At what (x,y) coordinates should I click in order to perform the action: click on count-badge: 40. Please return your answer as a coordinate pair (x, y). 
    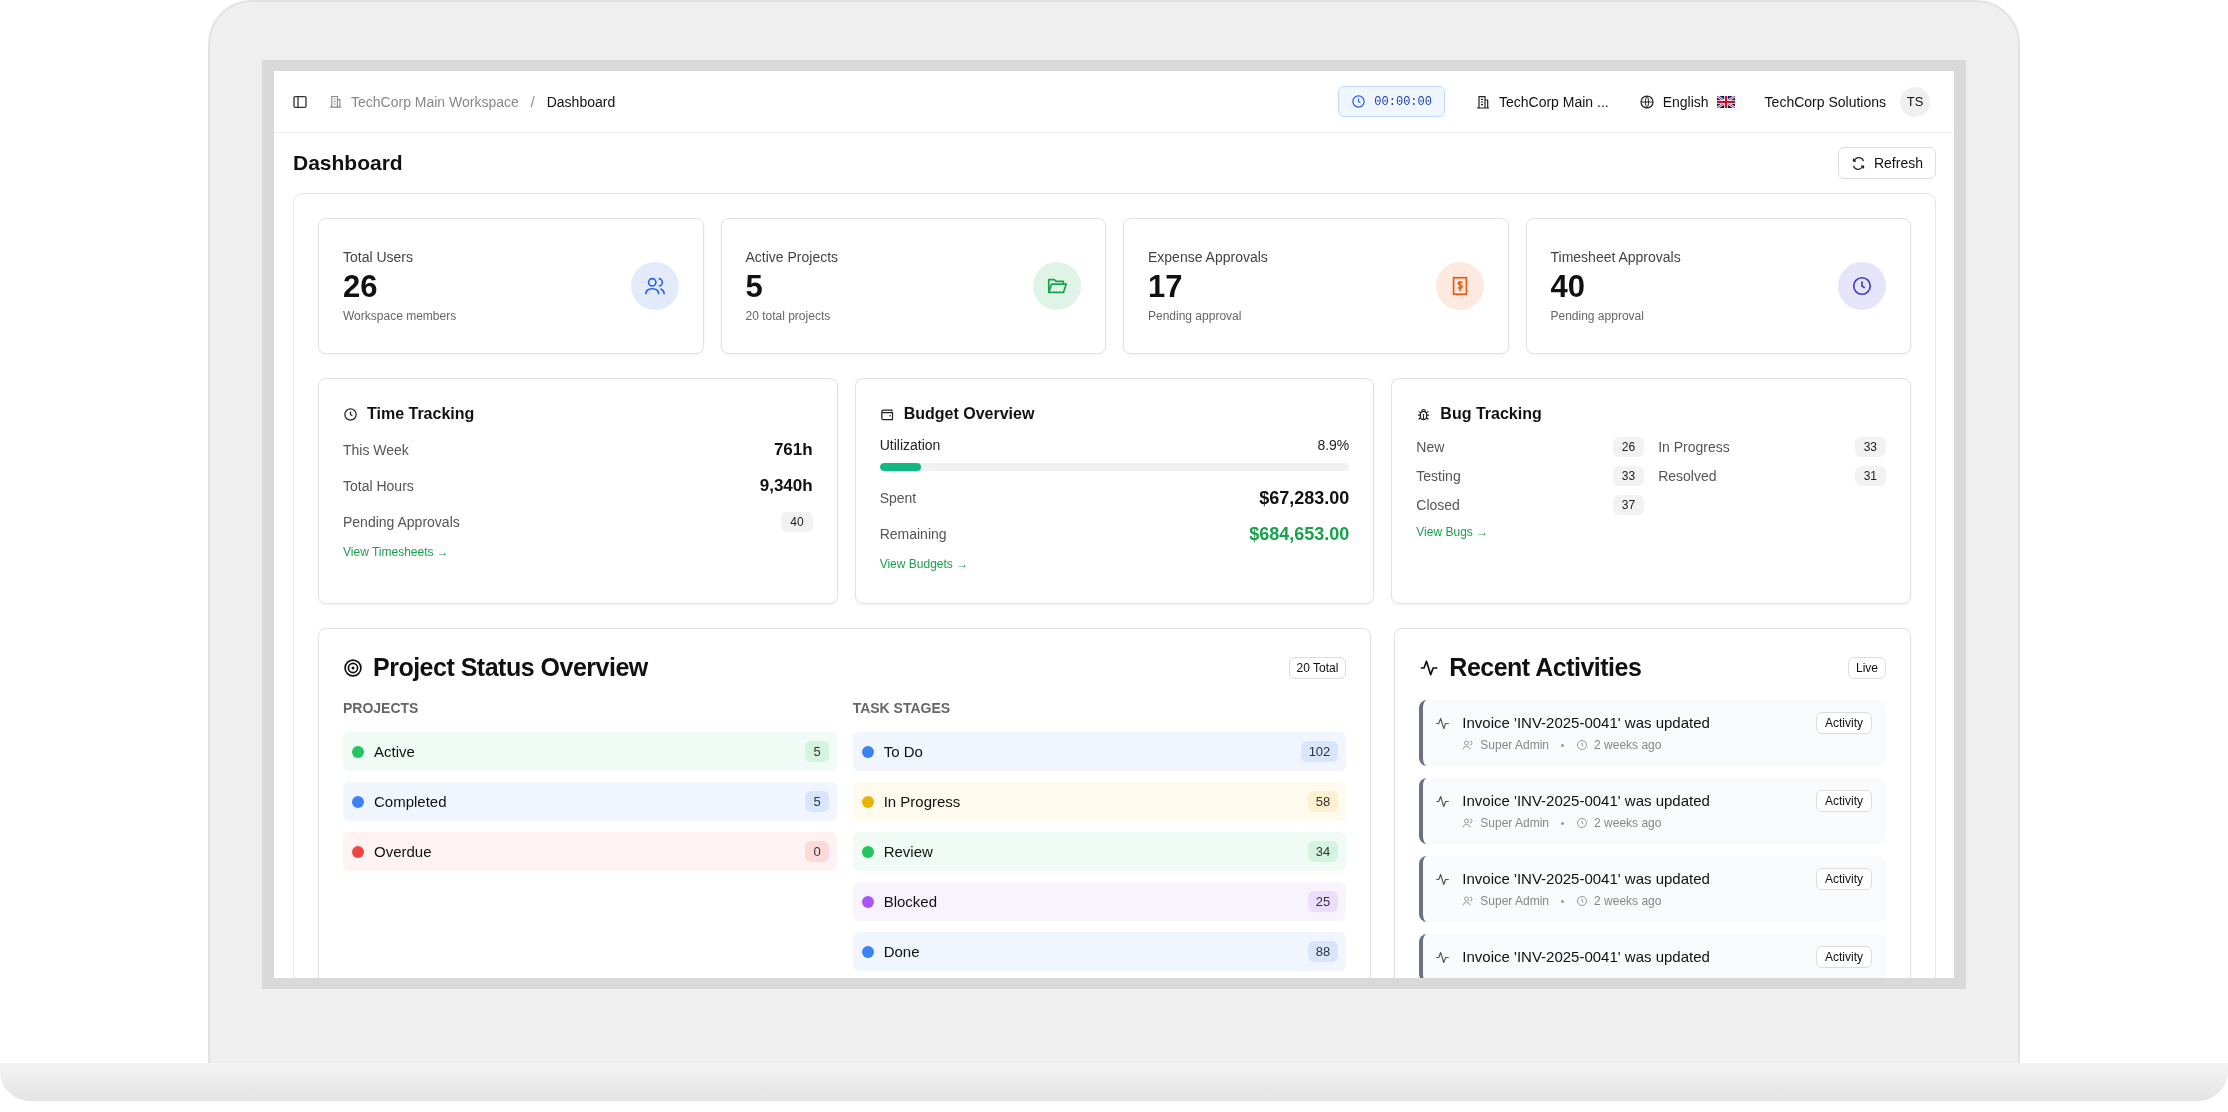
    Looking at the image, I should click on (797, 522).